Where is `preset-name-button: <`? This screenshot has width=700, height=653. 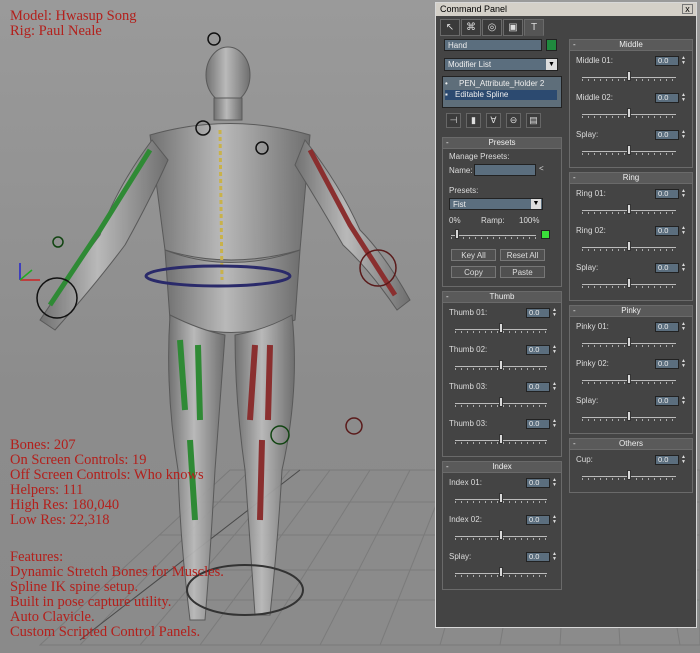 preset-name-button: < is located at coordinates (543, 170).